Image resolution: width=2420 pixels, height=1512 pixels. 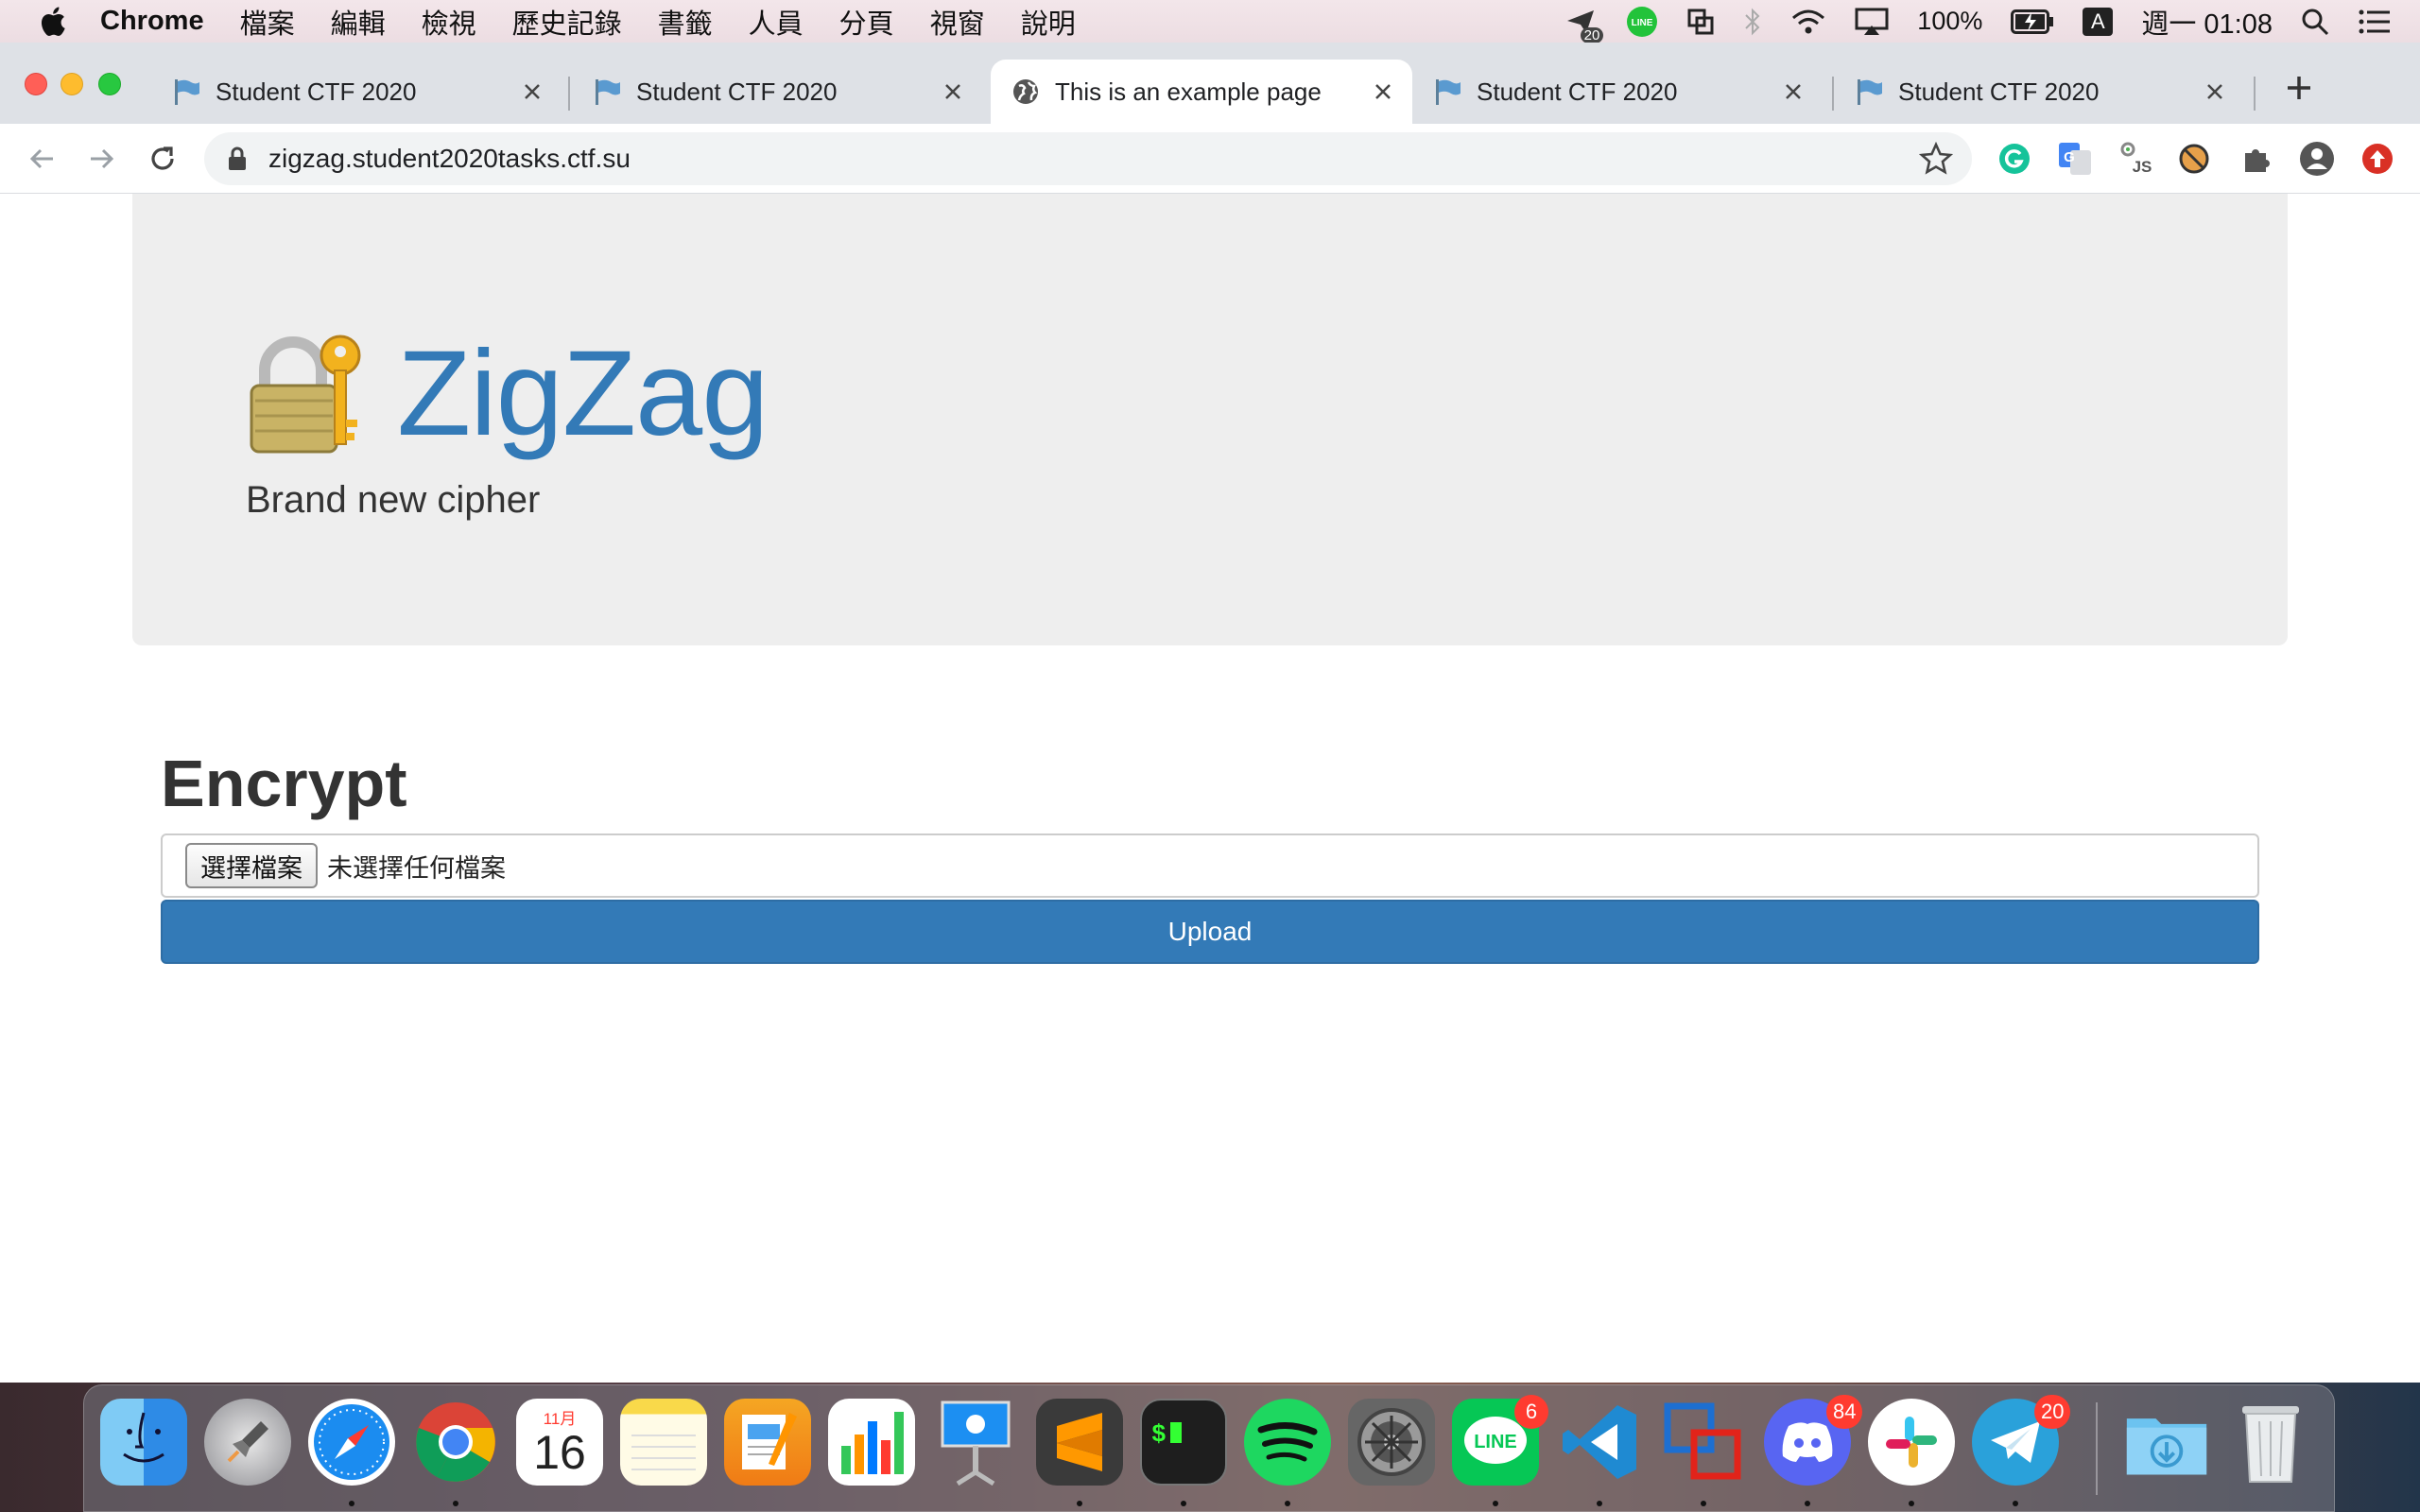 I want to click on numbers-icon, so click(x=871, y=1442).